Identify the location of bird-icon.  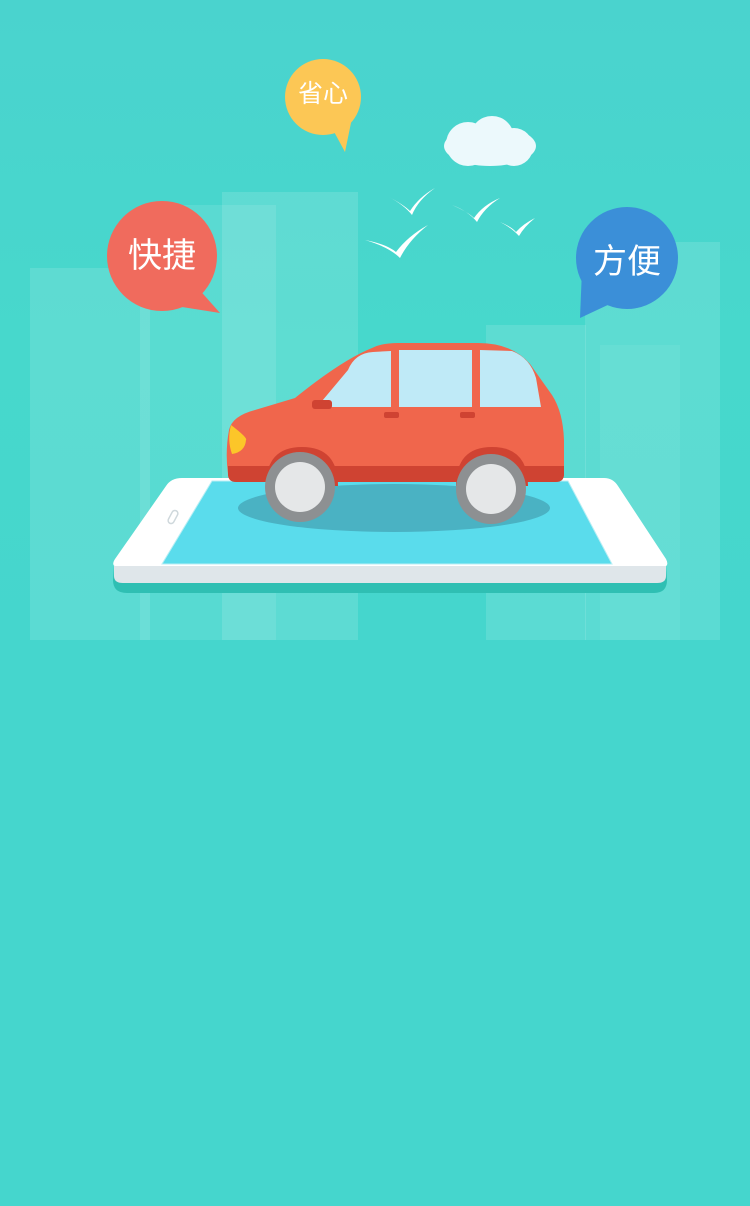
(450, 223).